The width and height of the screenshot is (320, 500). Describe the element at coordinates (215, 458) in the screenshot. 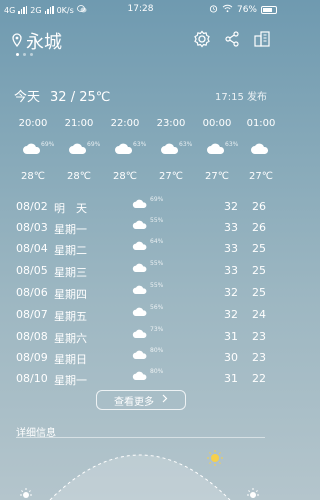

I see `sun-icon` at that location.